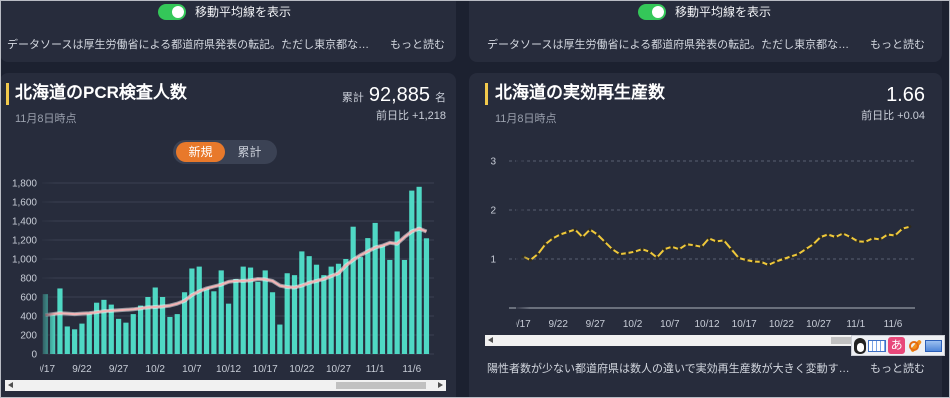 This screenshot has width=950, height=398. I want to click on card-title: 北海道の実効再生産数, so click(580, 92).